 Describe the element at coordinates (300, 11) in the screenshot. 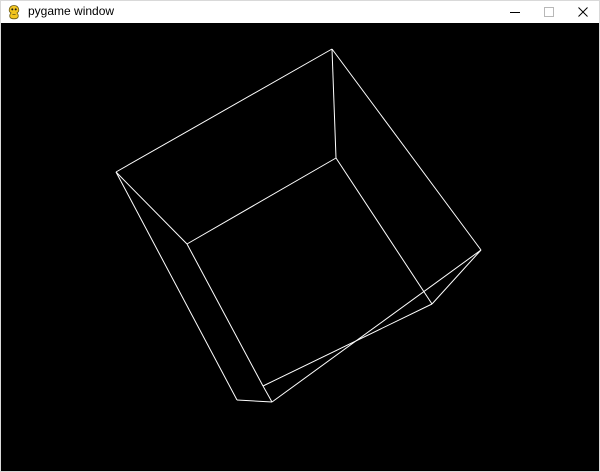

I see `title-bar: pygame window` at that location.